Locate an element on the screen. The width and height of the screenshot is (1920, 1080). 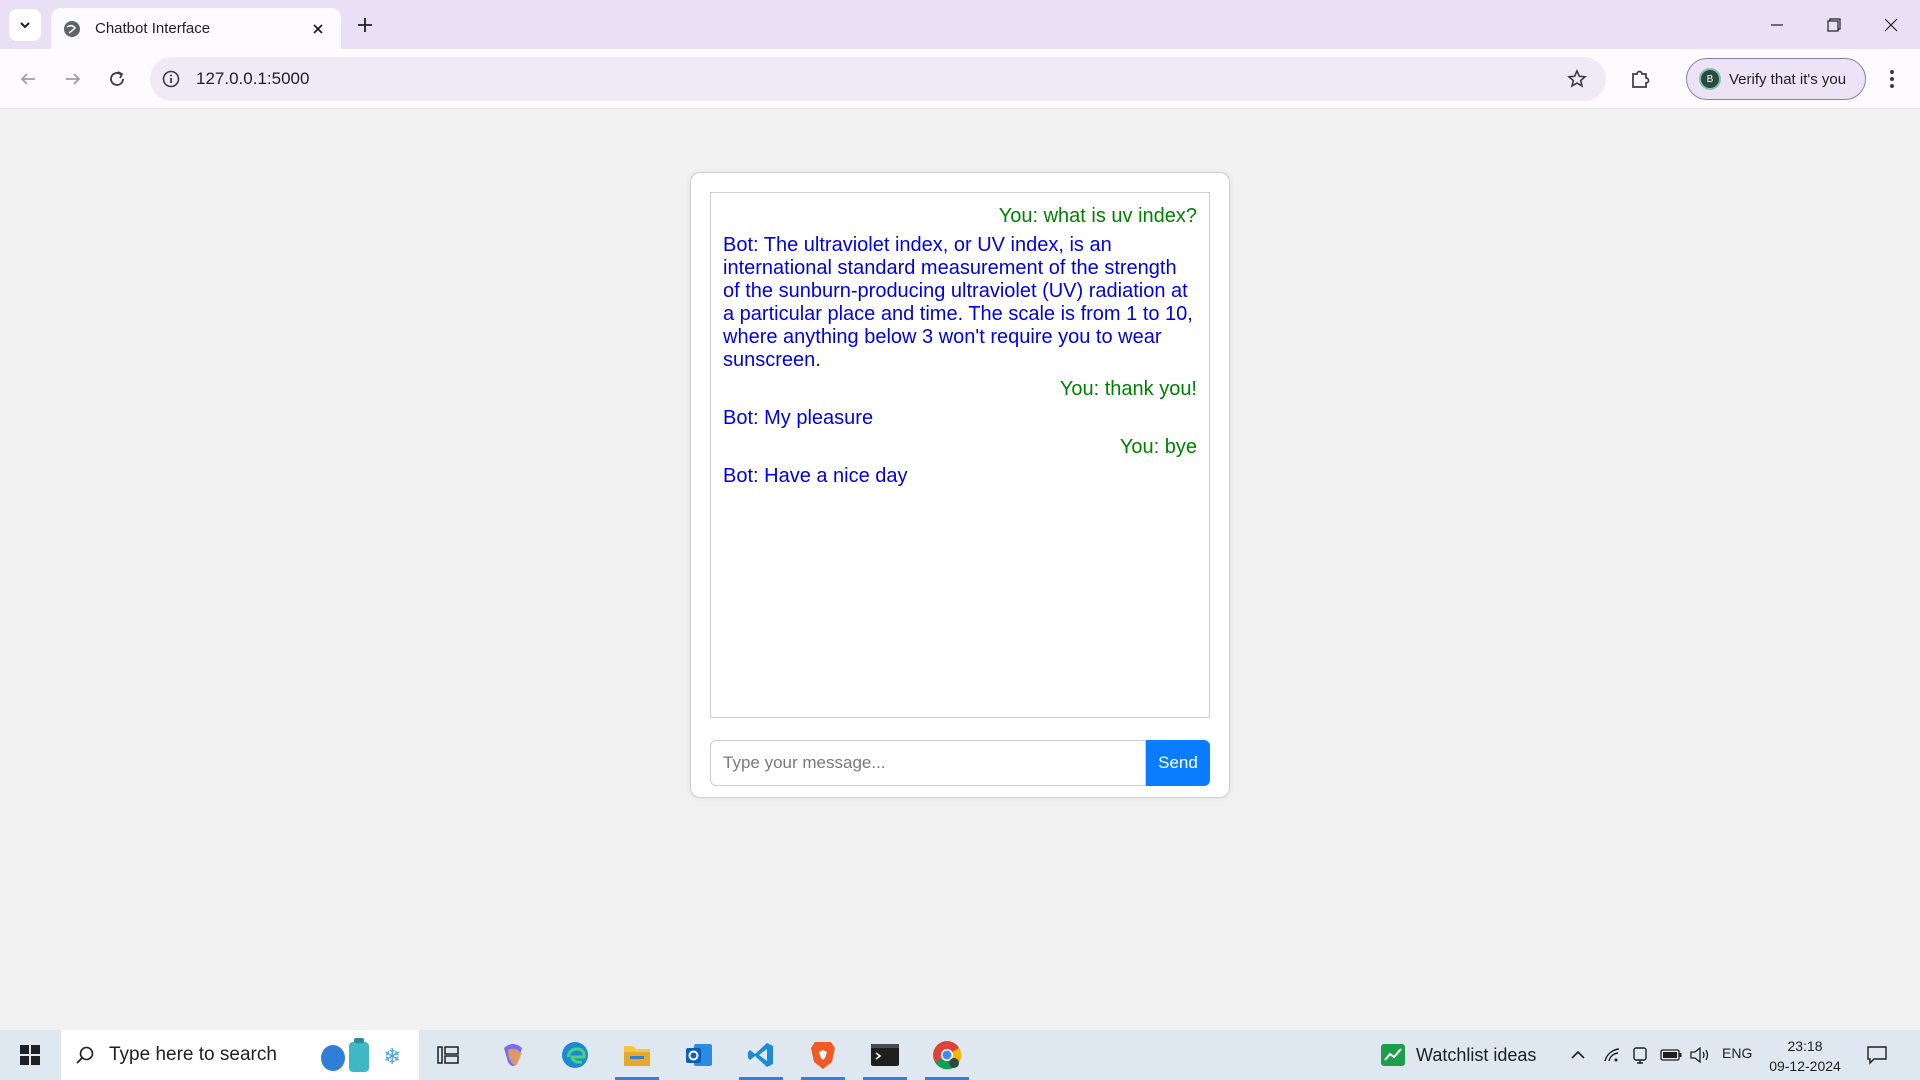
arrow-right-icon is located at coordinates (73, 79).